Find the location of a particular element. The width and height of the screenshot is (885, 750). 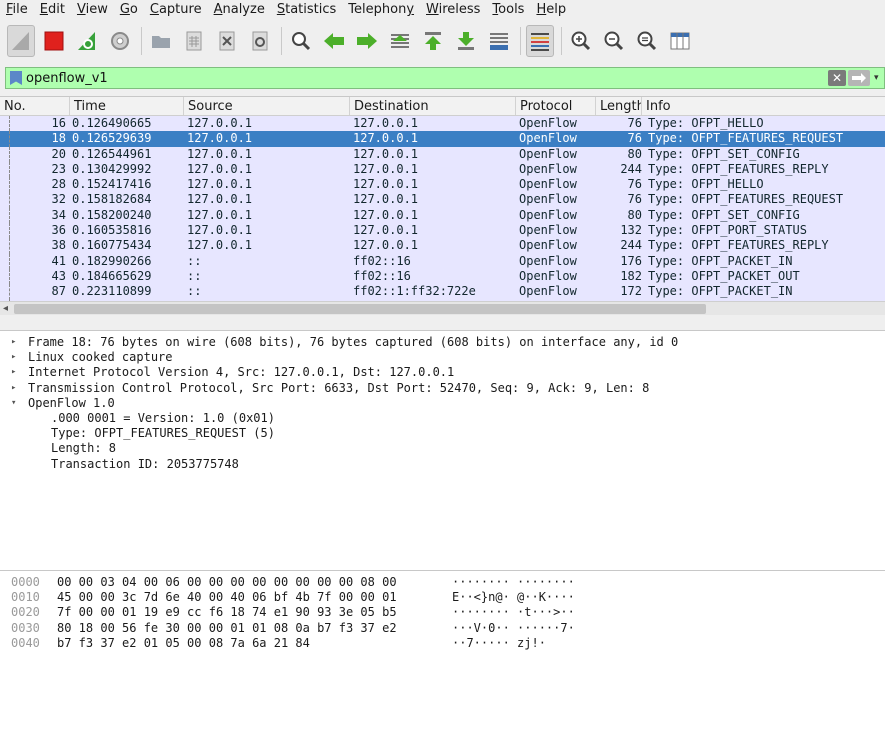

column-header-destination: Destination is located at coordinates (433, 106).